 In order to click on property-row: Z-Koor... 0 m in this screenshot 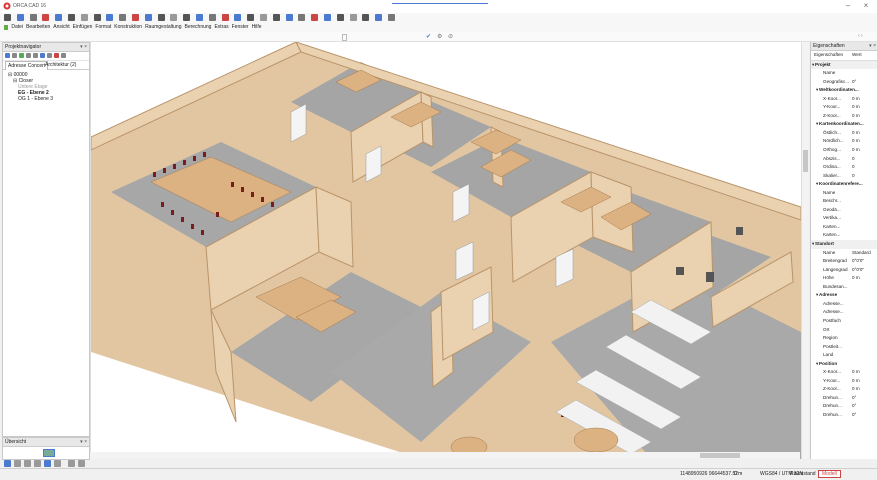, I will do `click(844, 389)`.